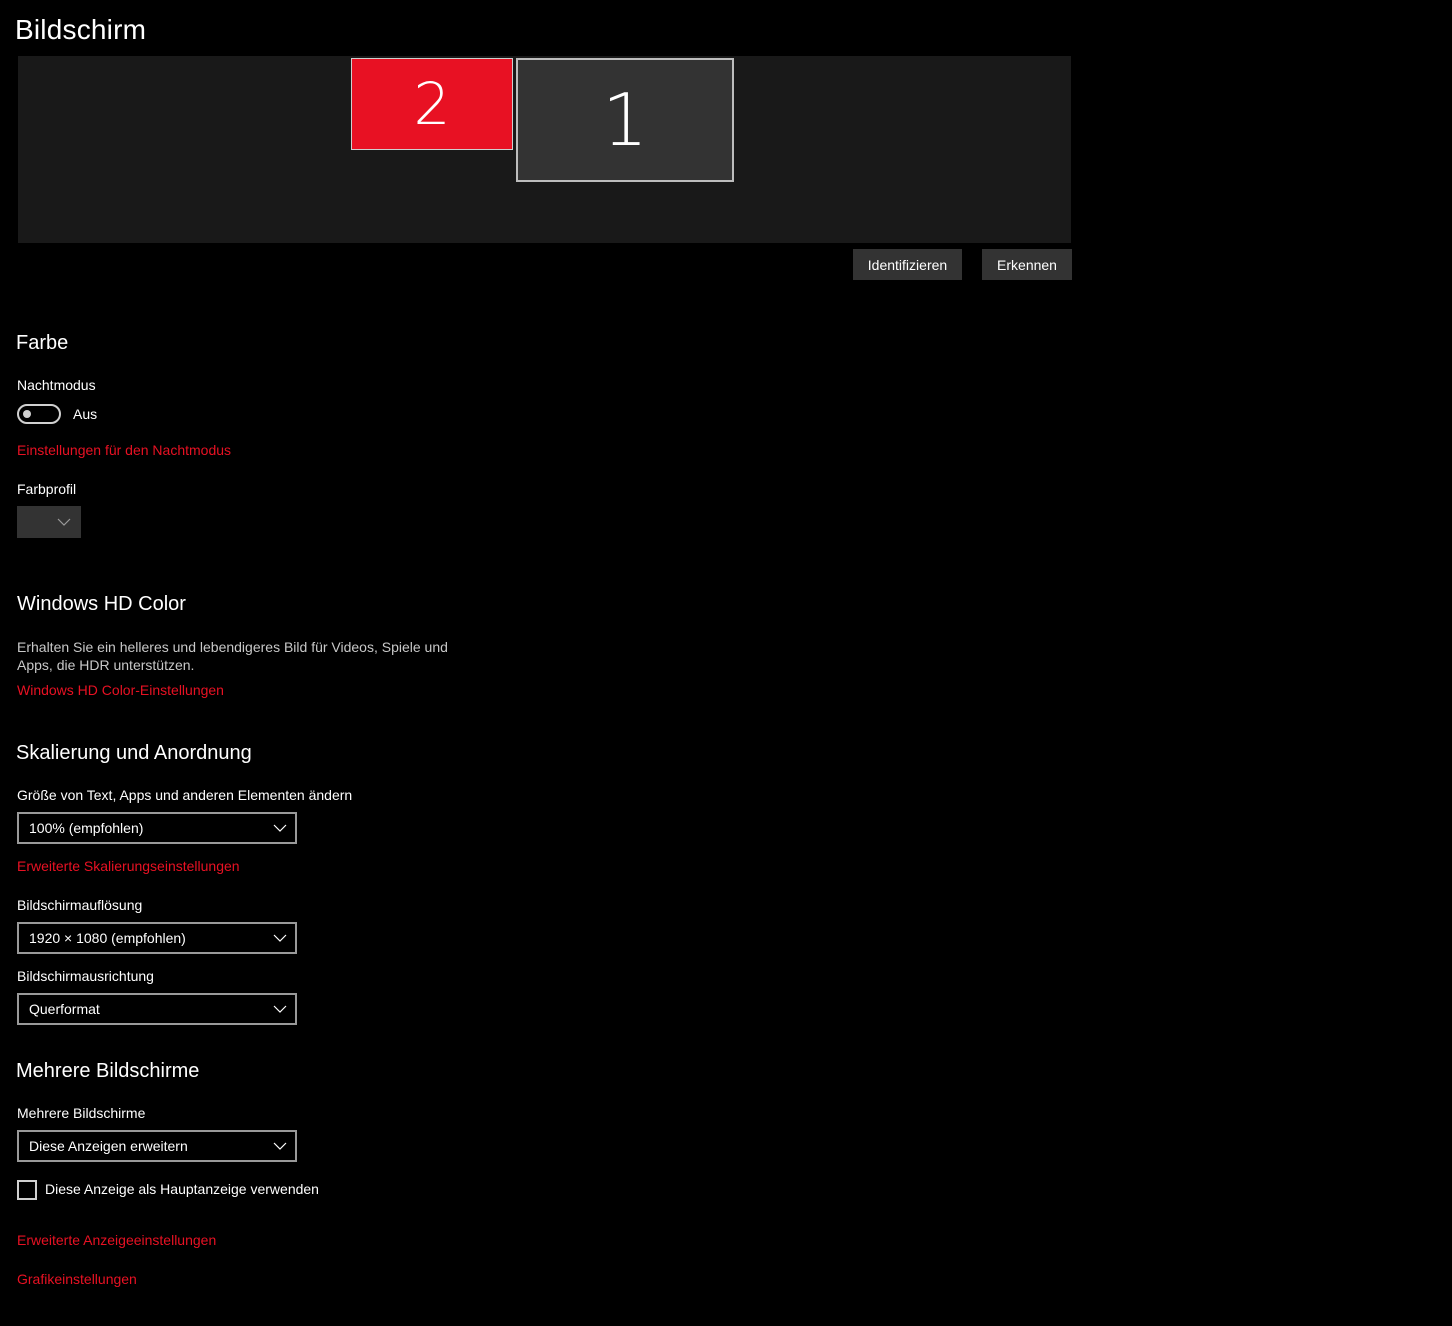 The image size is (1452, 1326). I want to click on monitor-1-tile: 1, so click(625, 120).